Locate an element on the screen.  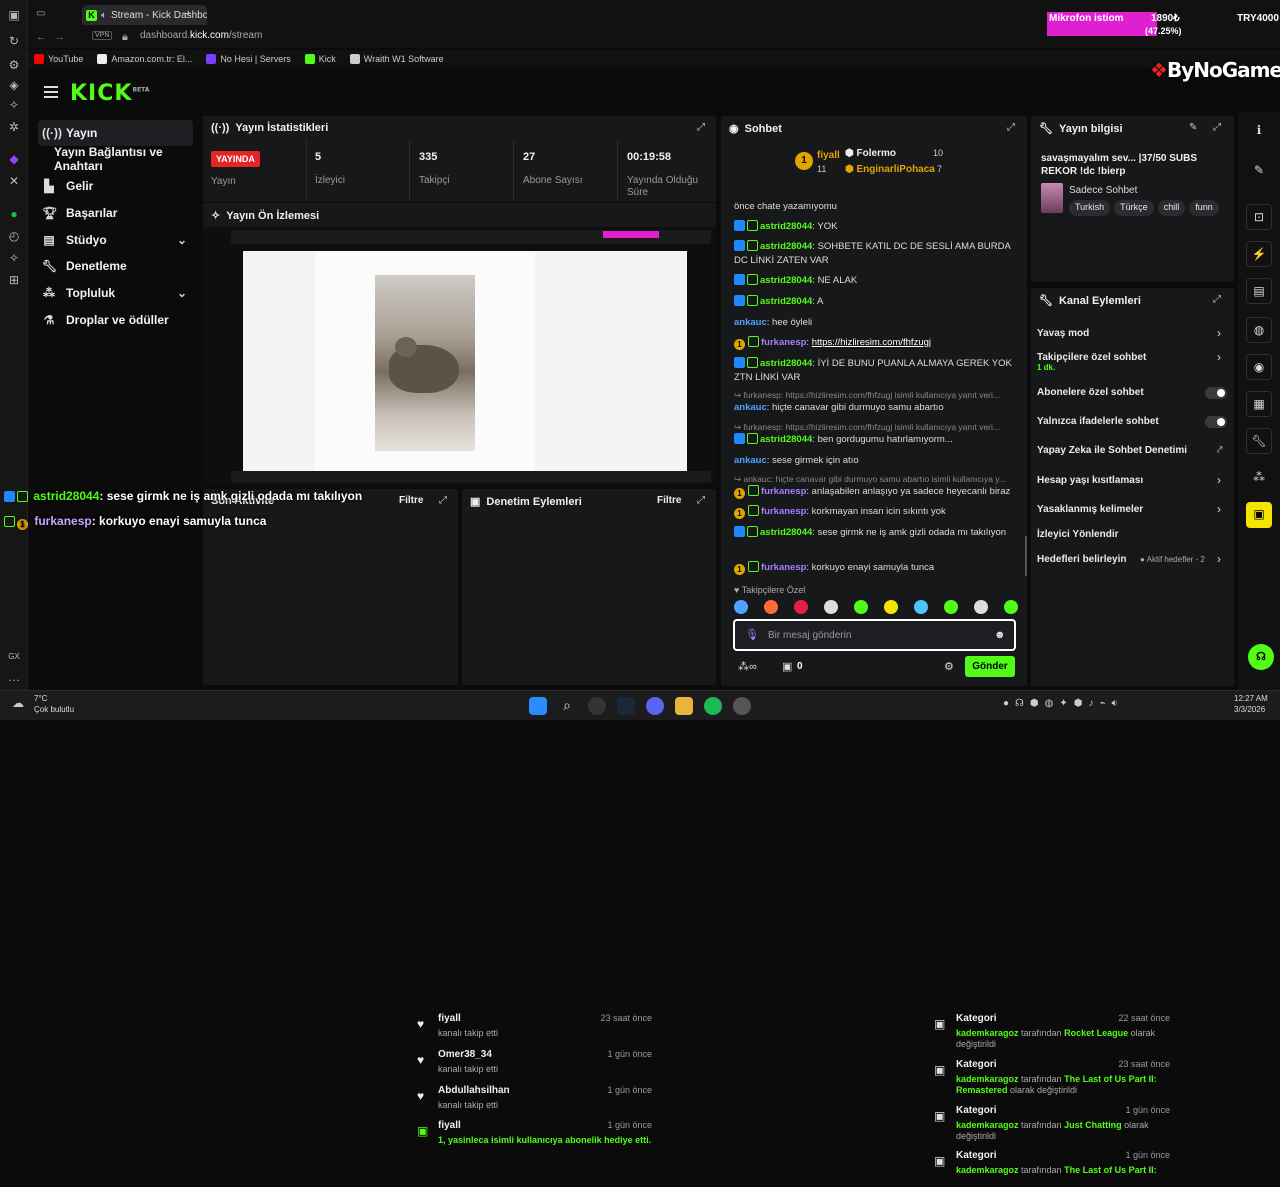
chat-settings-icon: ⚙ is located at coordinates (949, 666).